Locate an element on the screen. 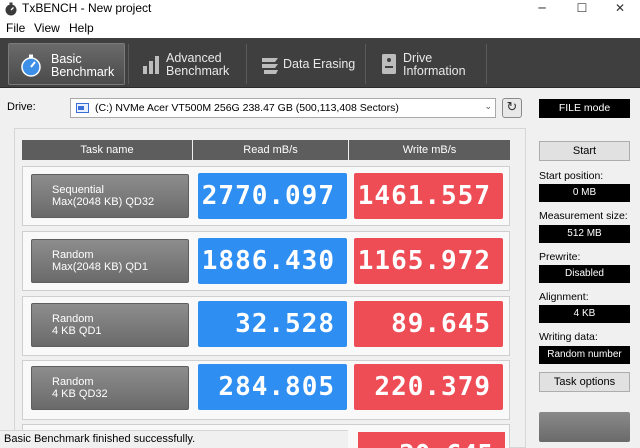  eraser-icon is located at coordinates (270, 66).